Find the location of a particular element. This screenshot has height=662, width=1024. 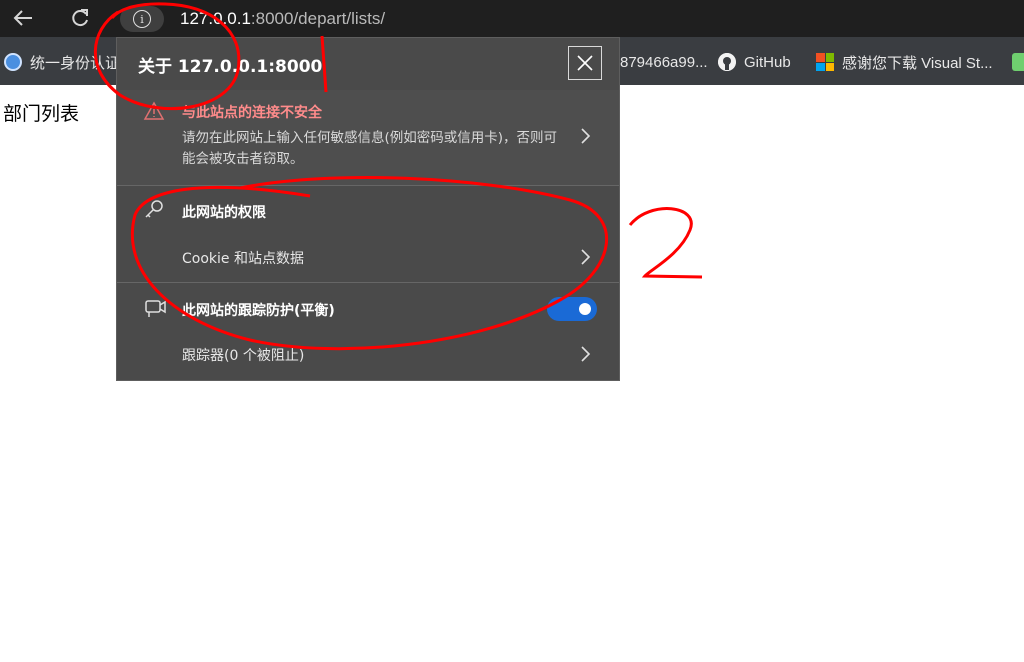

reload-icon is located at coordinates (80, 18).